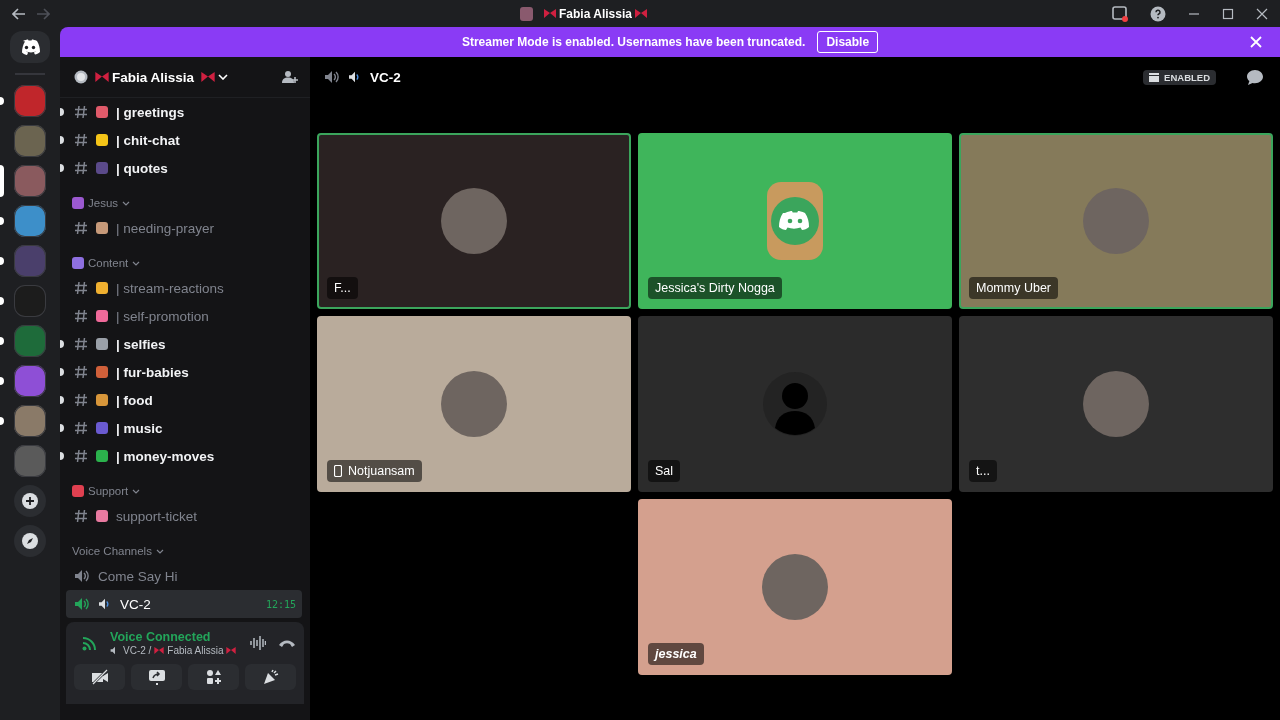 The height and width of the screenshot is (720, 1280). Describe the element at coordinates (81, 77) in the screenshot. I see `boost-badge-icon` at that location.